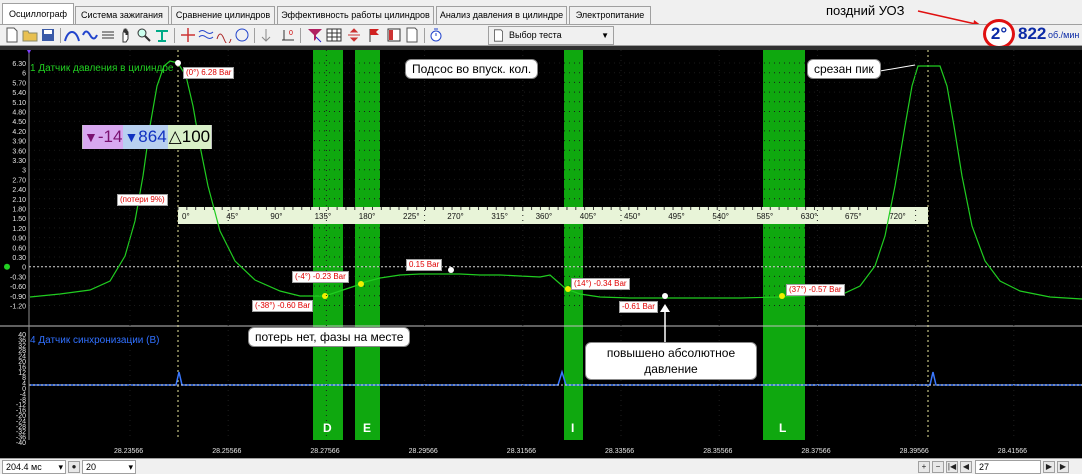  I want to click on marker-m5: -0.61 Bar, so click(638, 307).